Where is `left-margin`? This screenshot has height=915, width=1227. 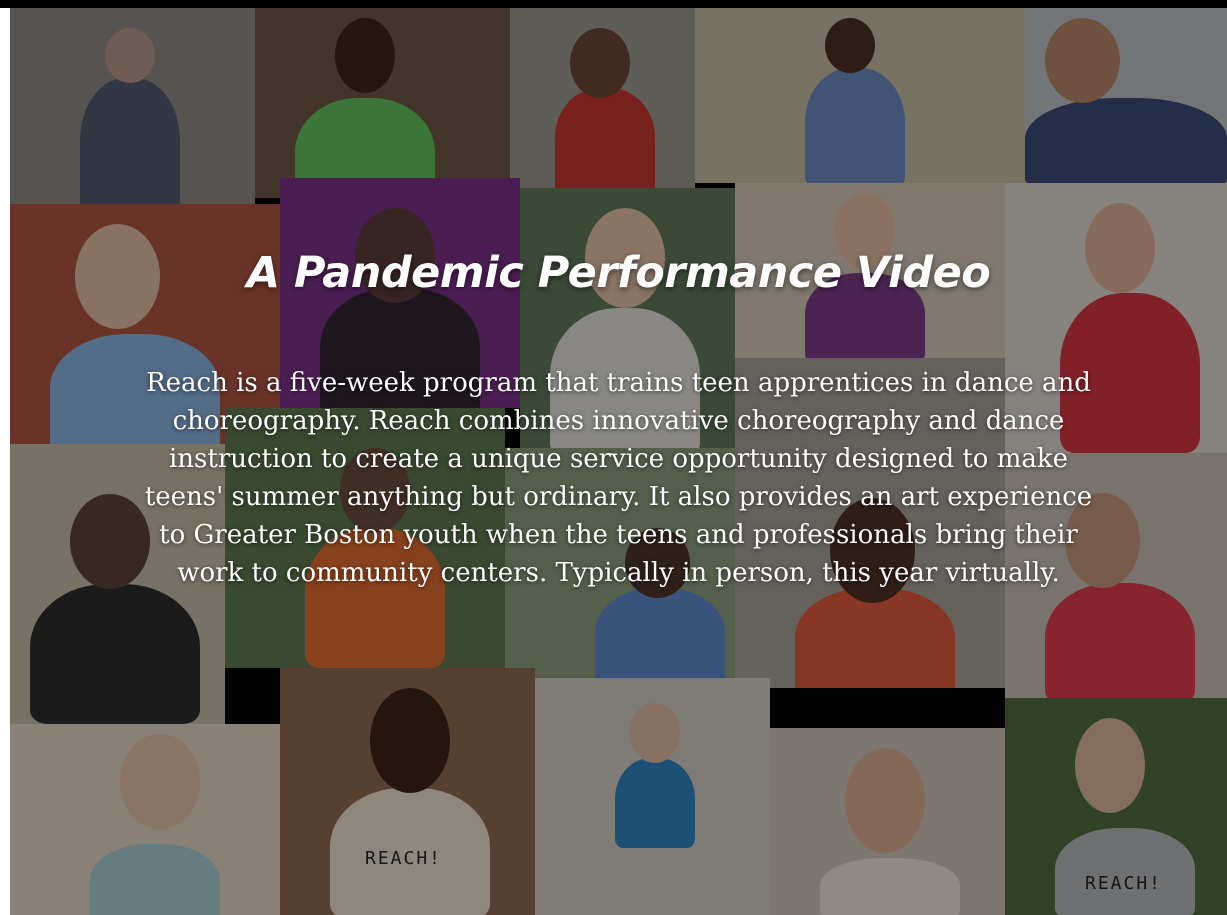 left-margin is located at coordinates (5, 457).